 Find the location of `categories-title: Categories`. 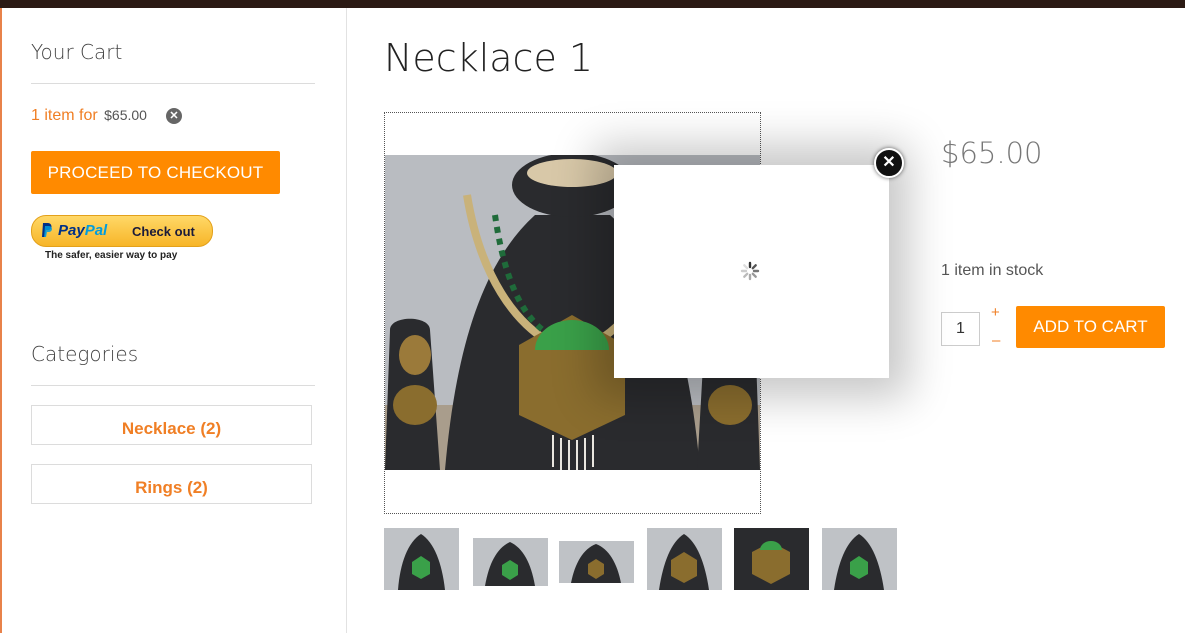

categories-title: Categories is located at coordinates (85, 354).